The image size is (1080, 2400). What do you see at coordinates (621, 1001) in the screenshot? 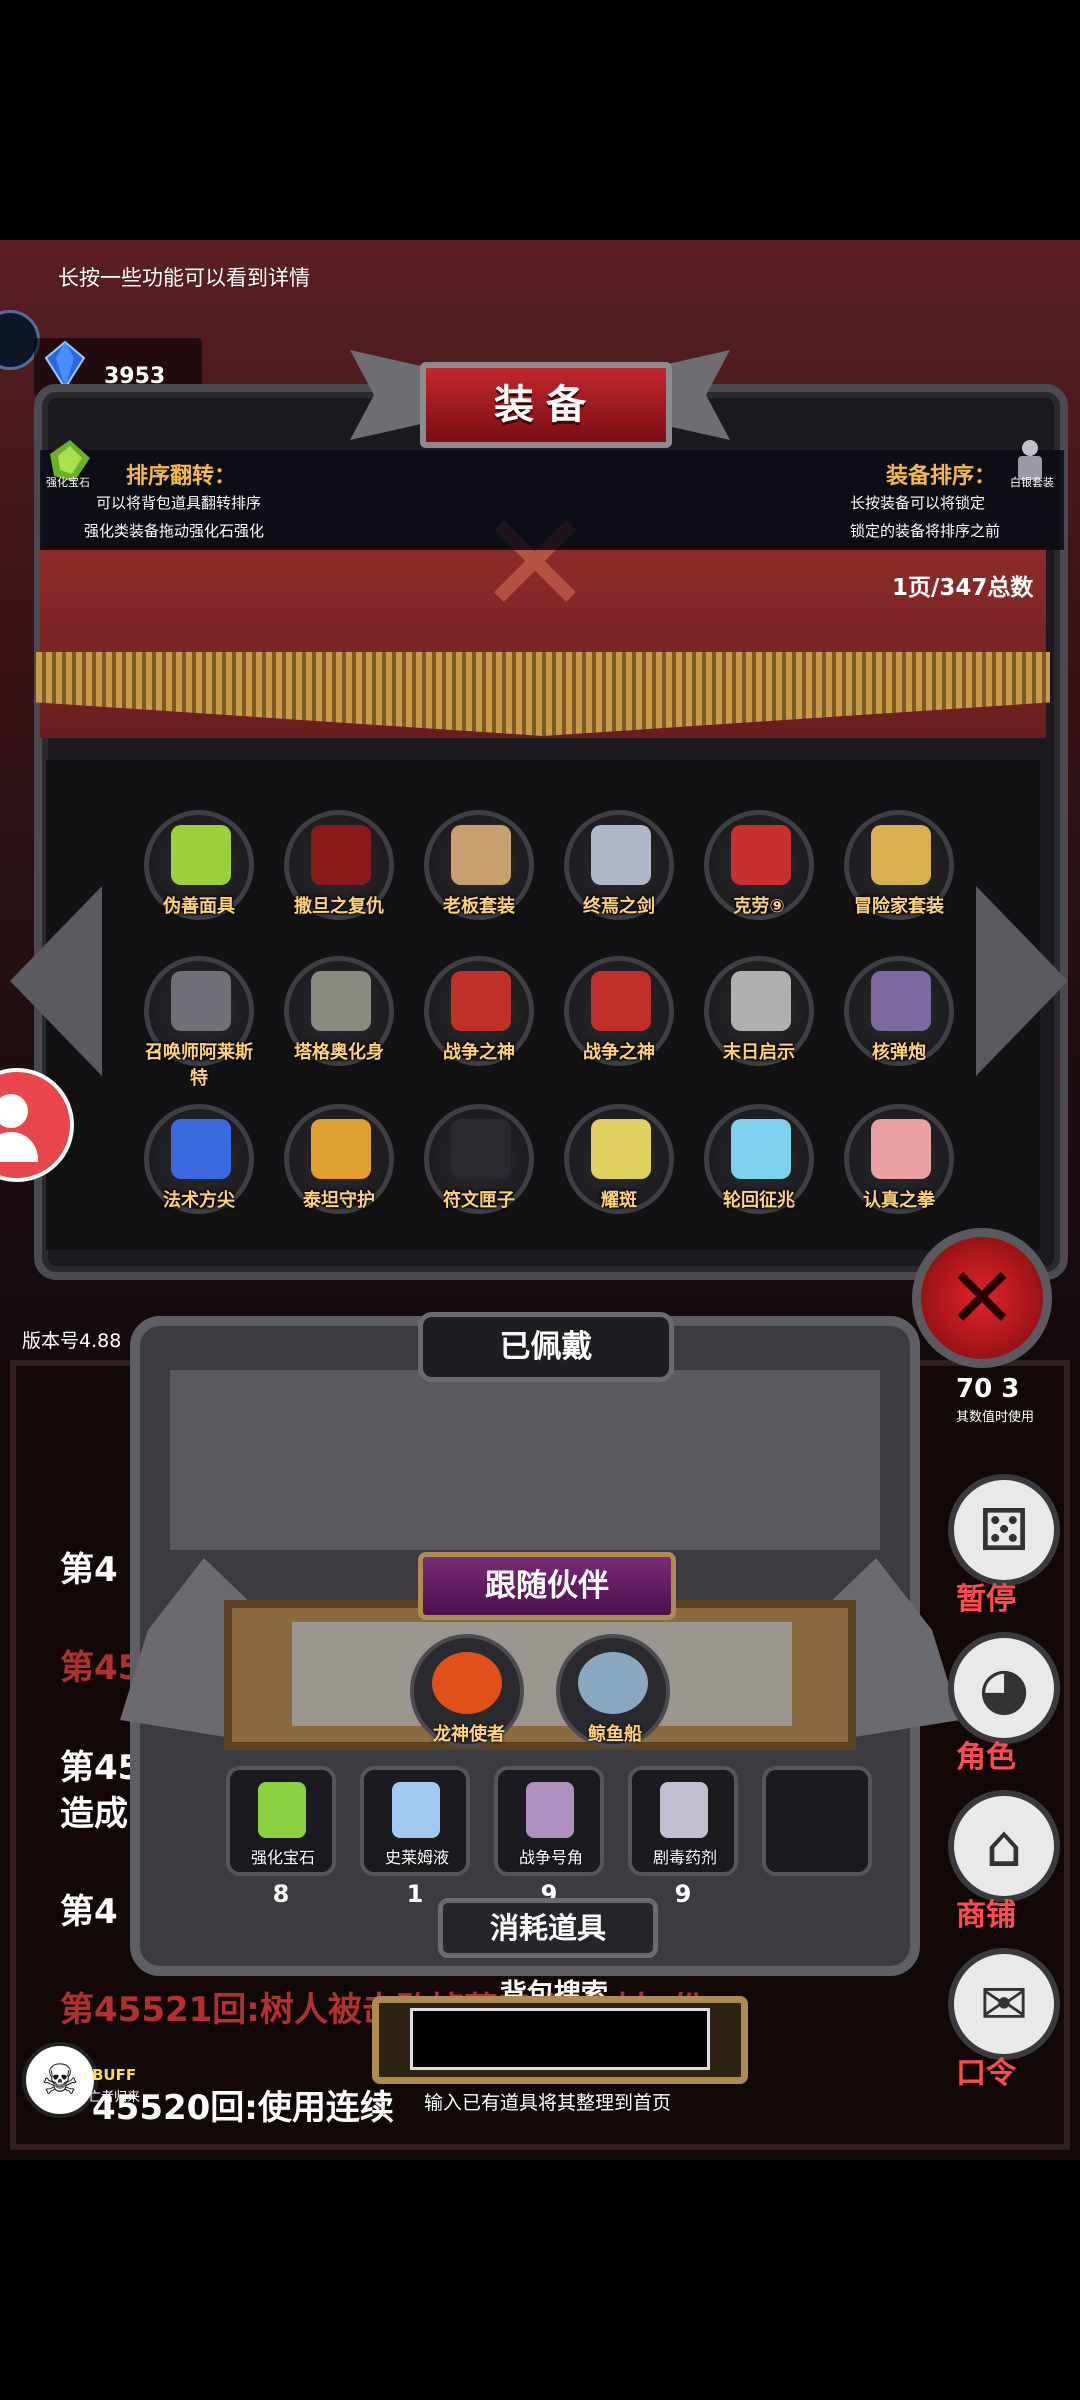
I see `war-god-icon` at bounding box center [621, 1001].